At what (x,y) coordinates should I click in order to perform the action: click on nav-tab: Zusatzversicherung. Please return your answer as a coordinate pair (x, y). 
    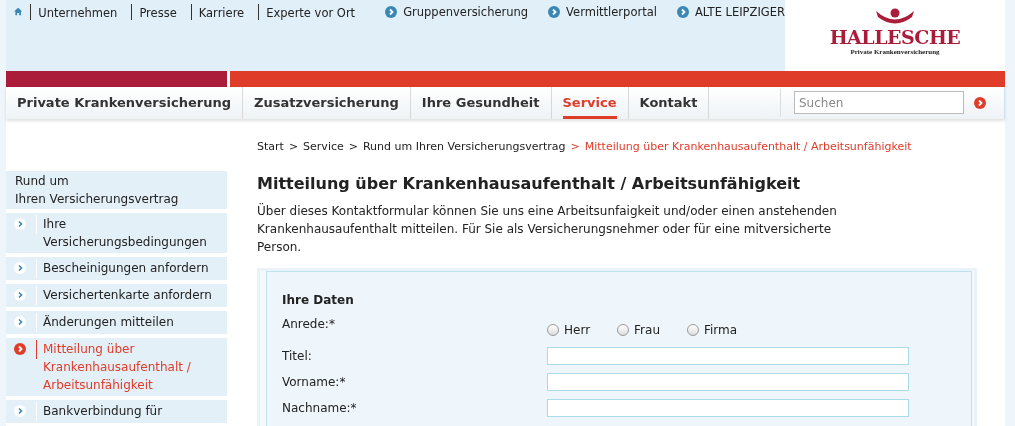
    Looking at the image, I should click on (326, 103).